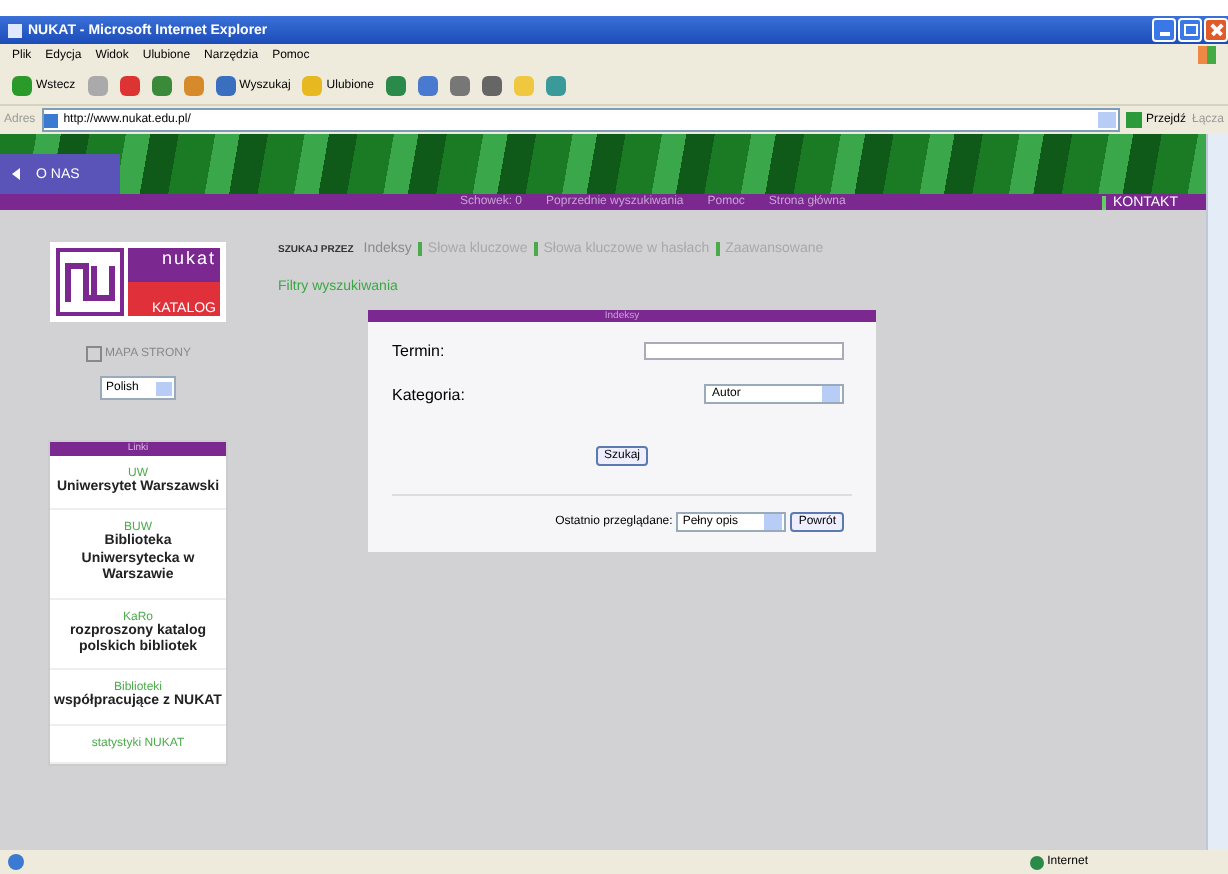 Image resolution: width=1228 pixels, height=874 pixels. Describe the element at coordinates (1216, 30) in the screenshot. I see `close-button` at that location.